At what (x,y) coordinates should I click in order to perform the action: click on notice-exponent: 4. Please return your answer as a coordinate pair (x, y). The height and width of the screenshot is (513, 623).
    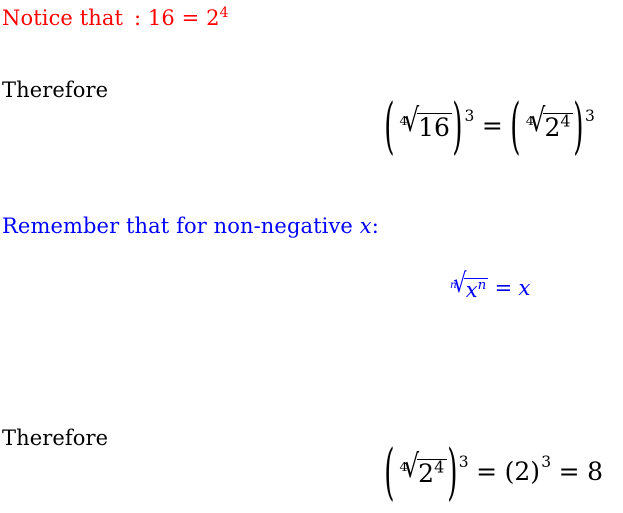
    Looking at the image, I should click on (224, 13).